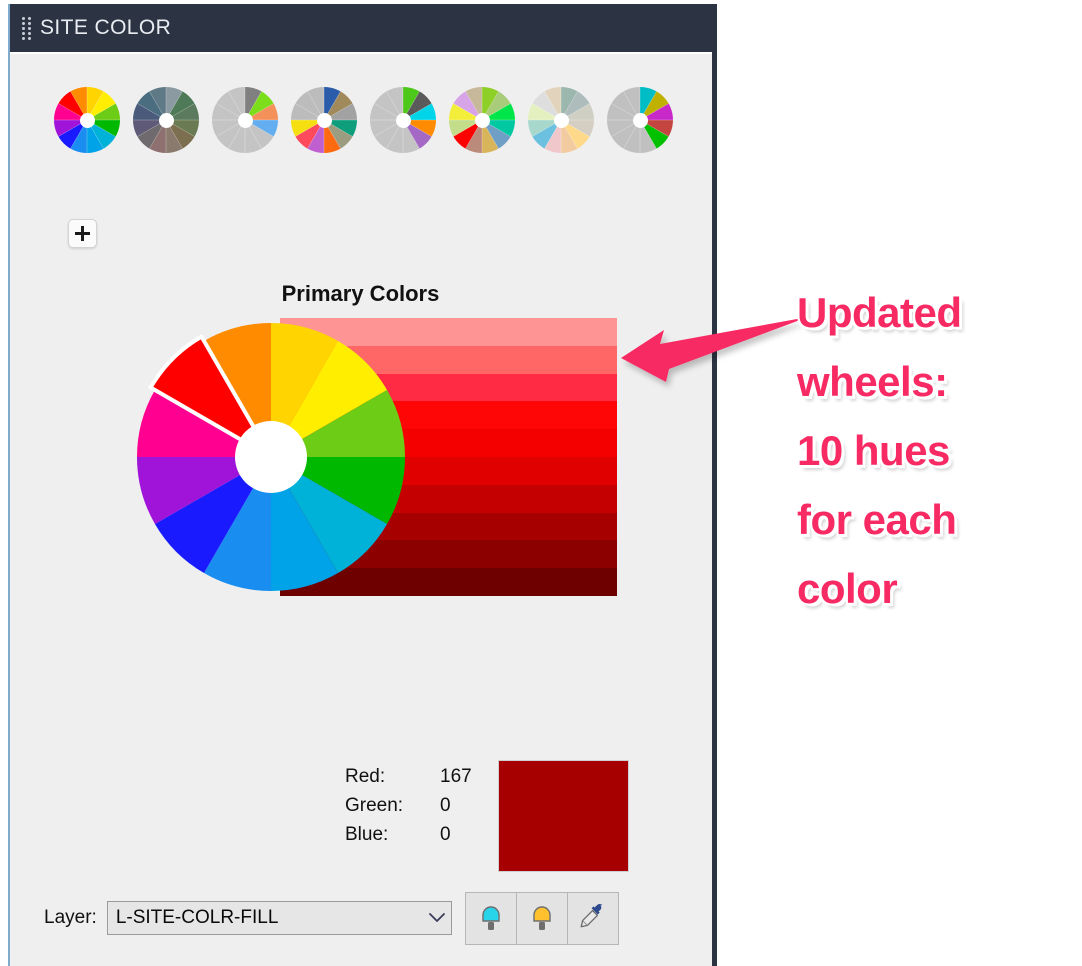 This screenshot has width=1082, height=966. I want to click on panel-titlebar: SITE COLOR, so click(361, 28).